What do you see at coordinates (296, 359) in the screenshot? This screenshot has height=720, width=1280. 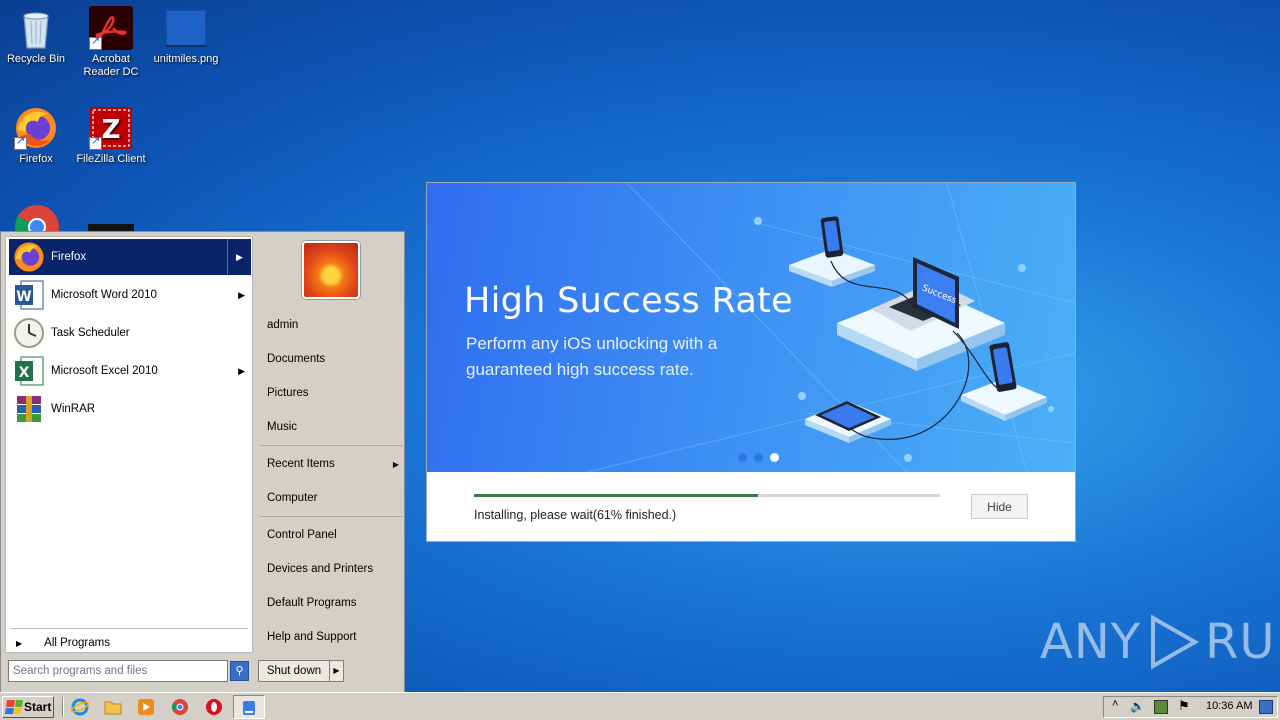 I see `start-link-documents: Documents` at bounding box center [296, 359].